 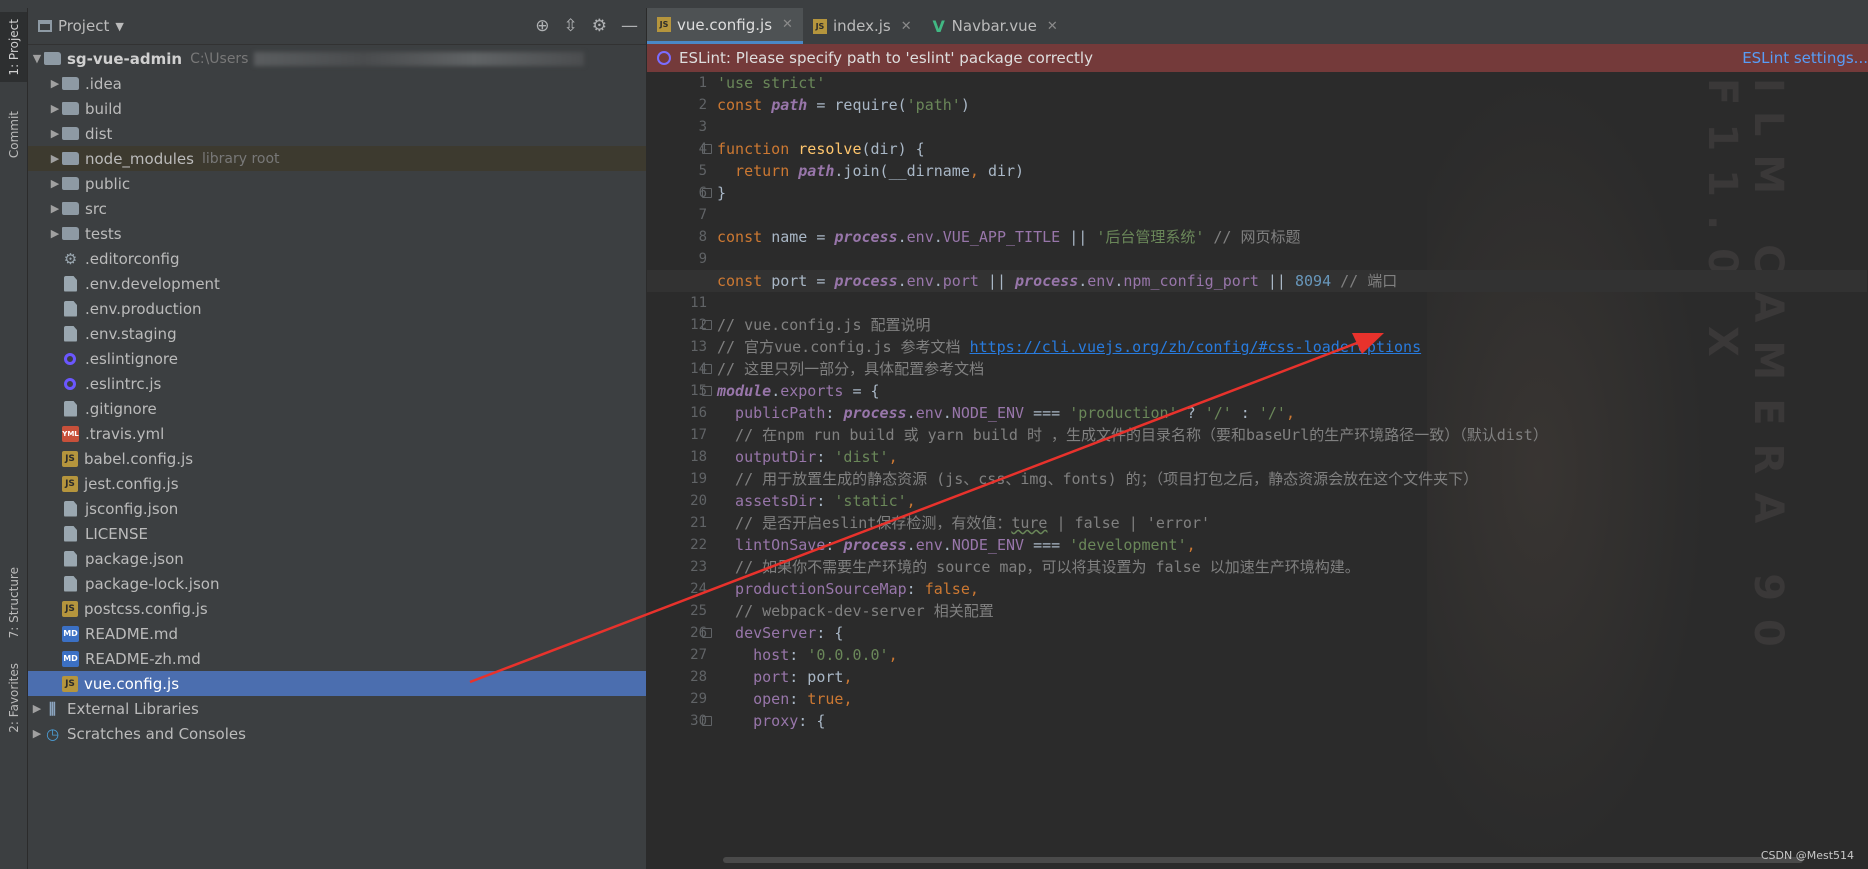 What do you see at coordinates (725, 26) in the screenshot?
I see `tab-vue-config: JS vue.config.js ✕` at bounding box center [725, 26].